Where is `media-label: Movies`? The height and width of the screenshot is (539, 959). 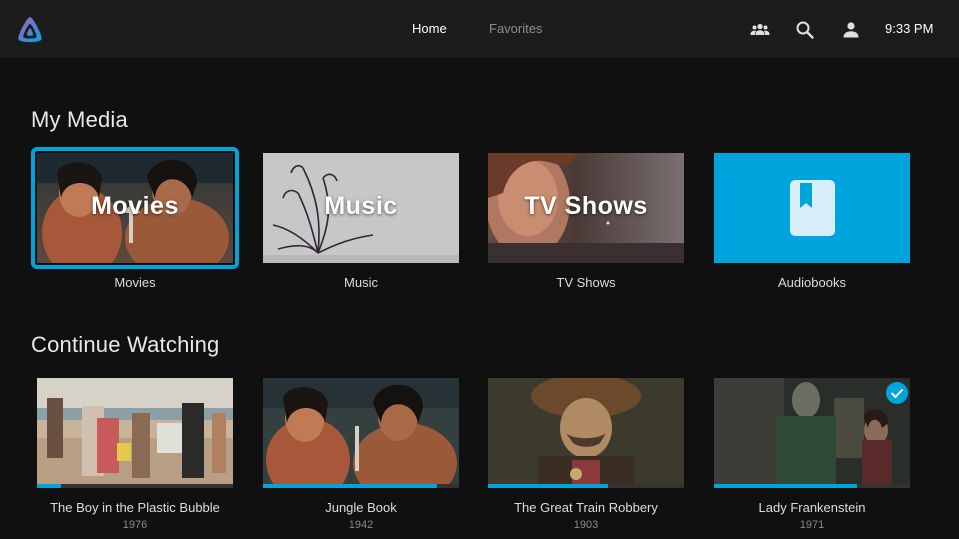
media-label: Movies is located at coordinates (135, 282).